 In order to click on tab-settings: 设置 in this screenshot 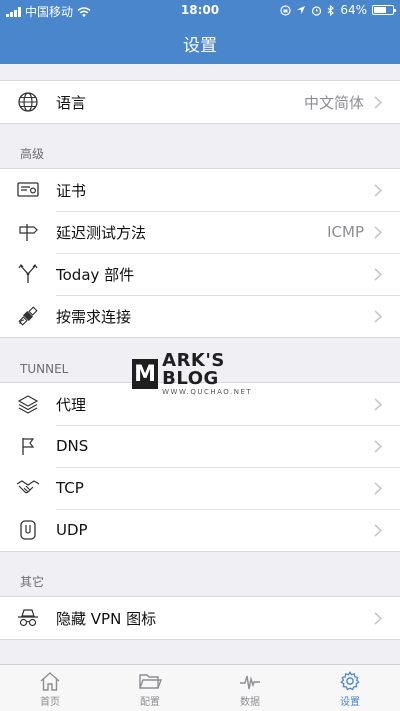, I will do `click(350, 688)`.